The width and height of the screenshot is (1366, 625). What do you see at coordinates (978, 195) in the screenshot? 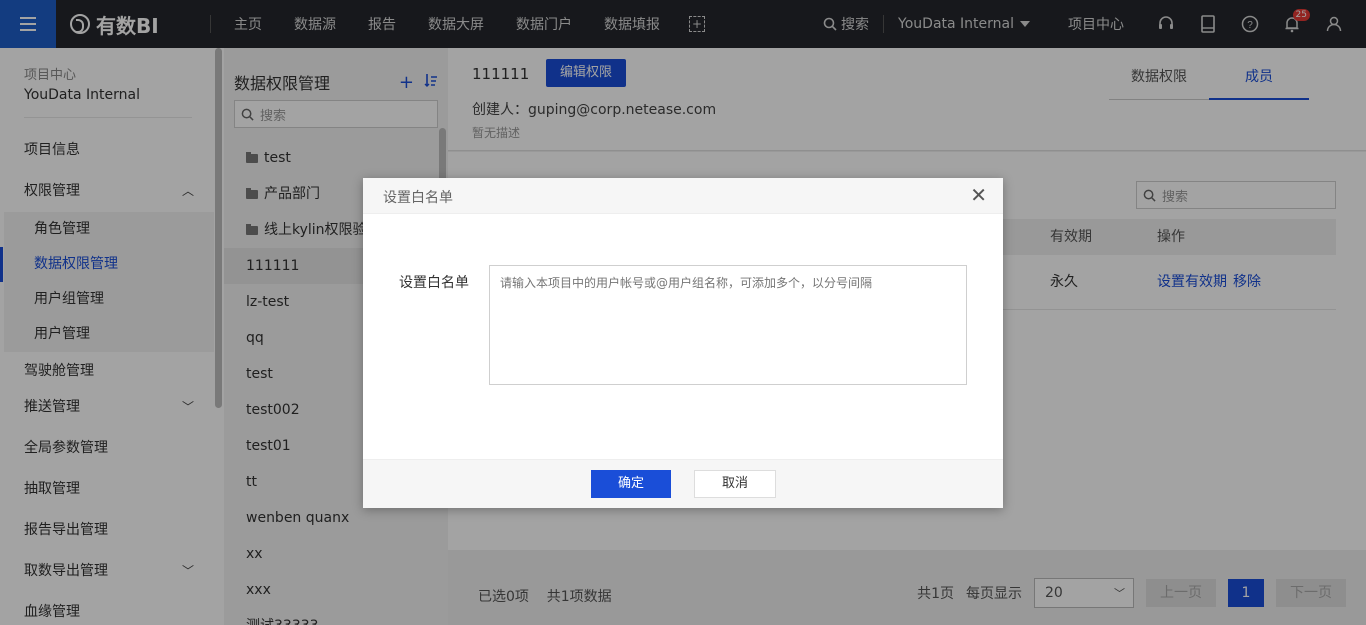
I see `close-icon: ✕` at bounding box center [978, 195].